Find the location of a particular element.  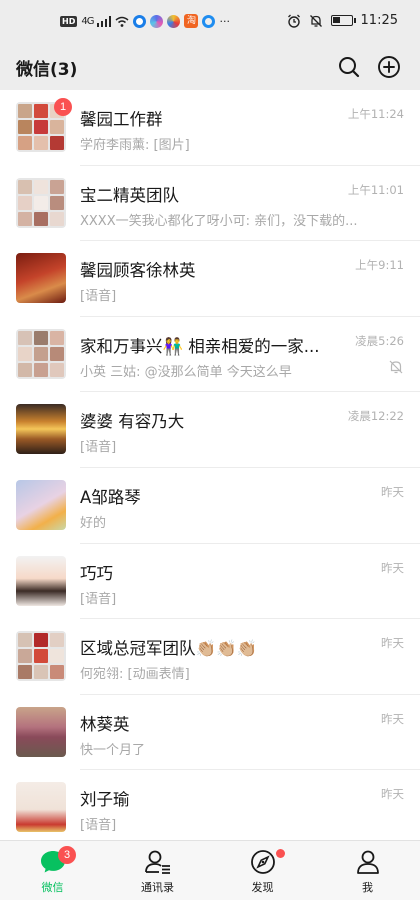

mute-bell-icon is located at coordinates (396, 367).